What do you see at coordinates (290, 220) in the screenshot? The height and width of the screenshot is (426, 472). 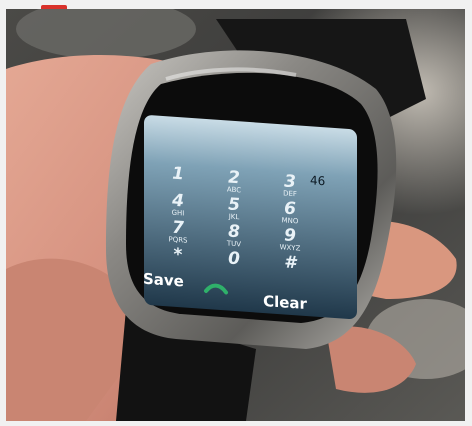 I see `key-6-letters: MNO` at bounding box center [290, 220].